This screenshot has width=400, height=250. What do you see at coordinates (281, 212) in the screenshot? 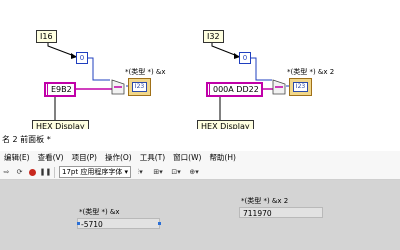
I see `numeric-indicator-2: 711970` at bounding box center [281, 212].